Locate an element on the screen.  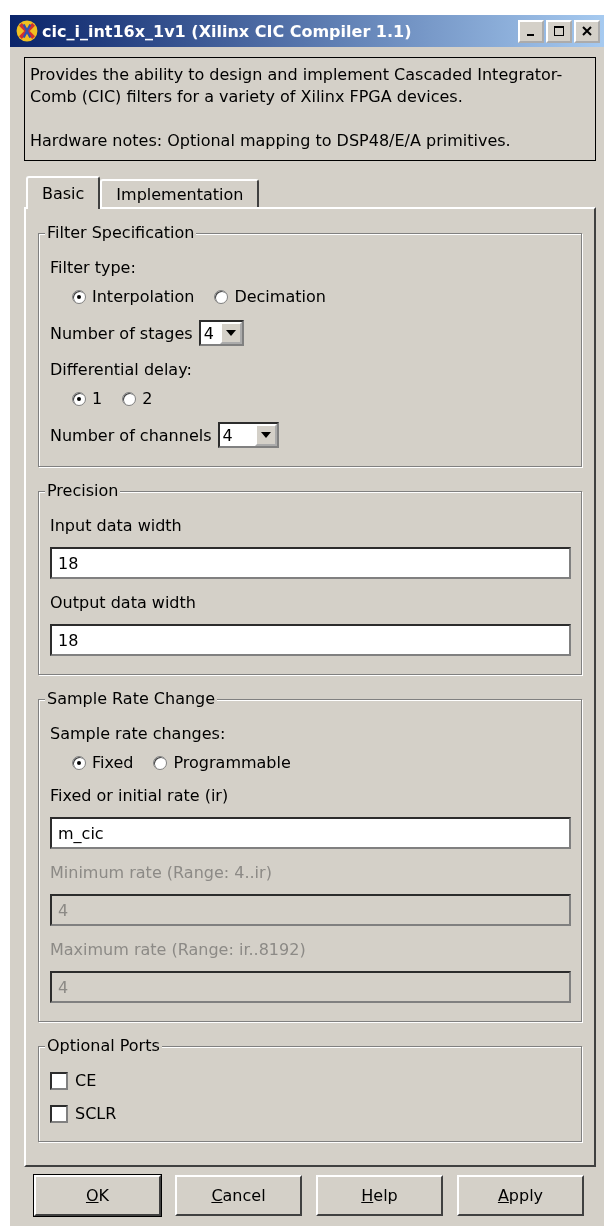
window-title: cic_i_int16x_1v1 (Xilinx CIC Compiler 1.1) is located at coordinates (227, 31).